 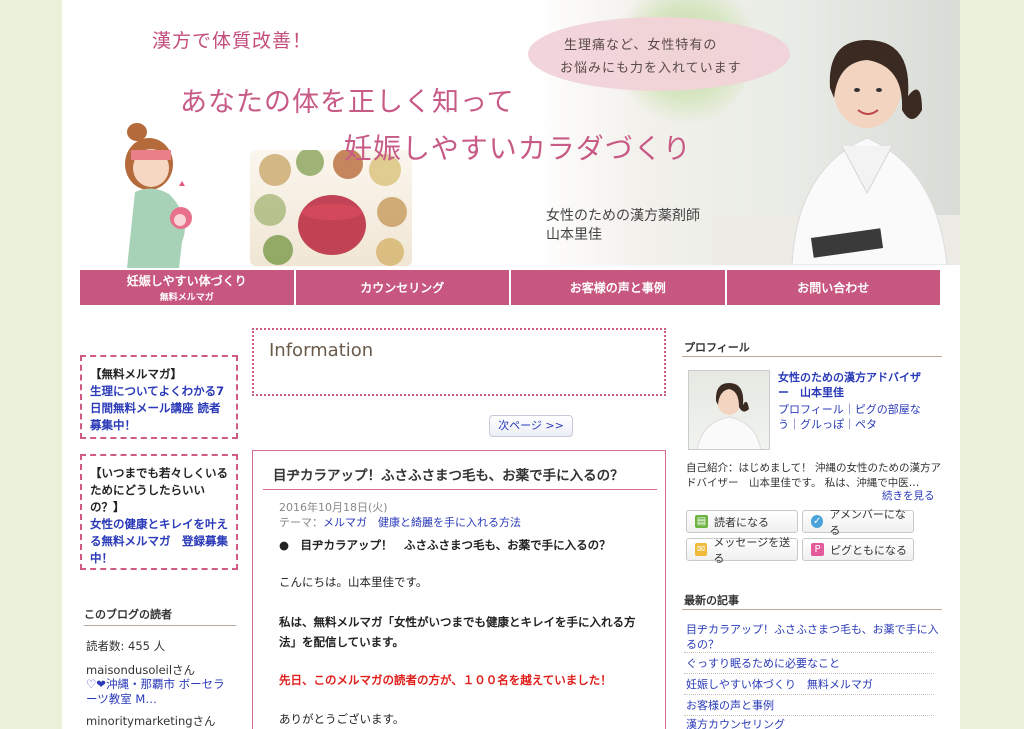 What do you see at coordinates (574, 235) in the screenshot?
I see `header-name: 山本里佳` at bounding box center [574, 235].